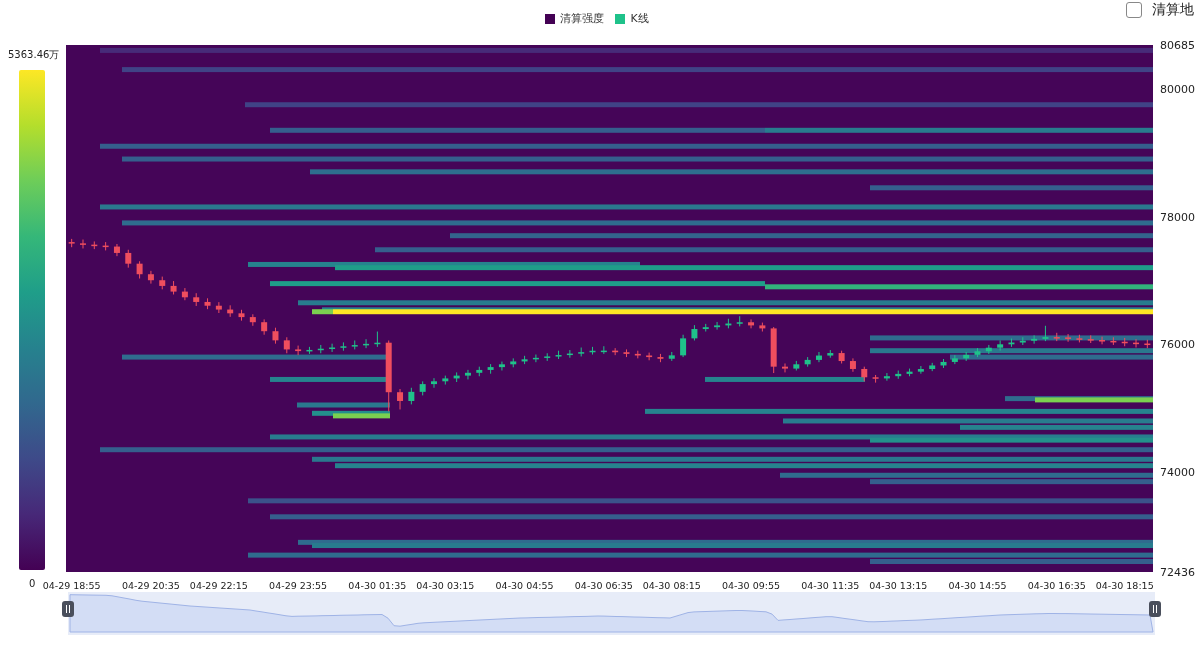 This screenshot has height=647, width=1200. I want to click on y-axis-label: 74000, so click(1177, 473).